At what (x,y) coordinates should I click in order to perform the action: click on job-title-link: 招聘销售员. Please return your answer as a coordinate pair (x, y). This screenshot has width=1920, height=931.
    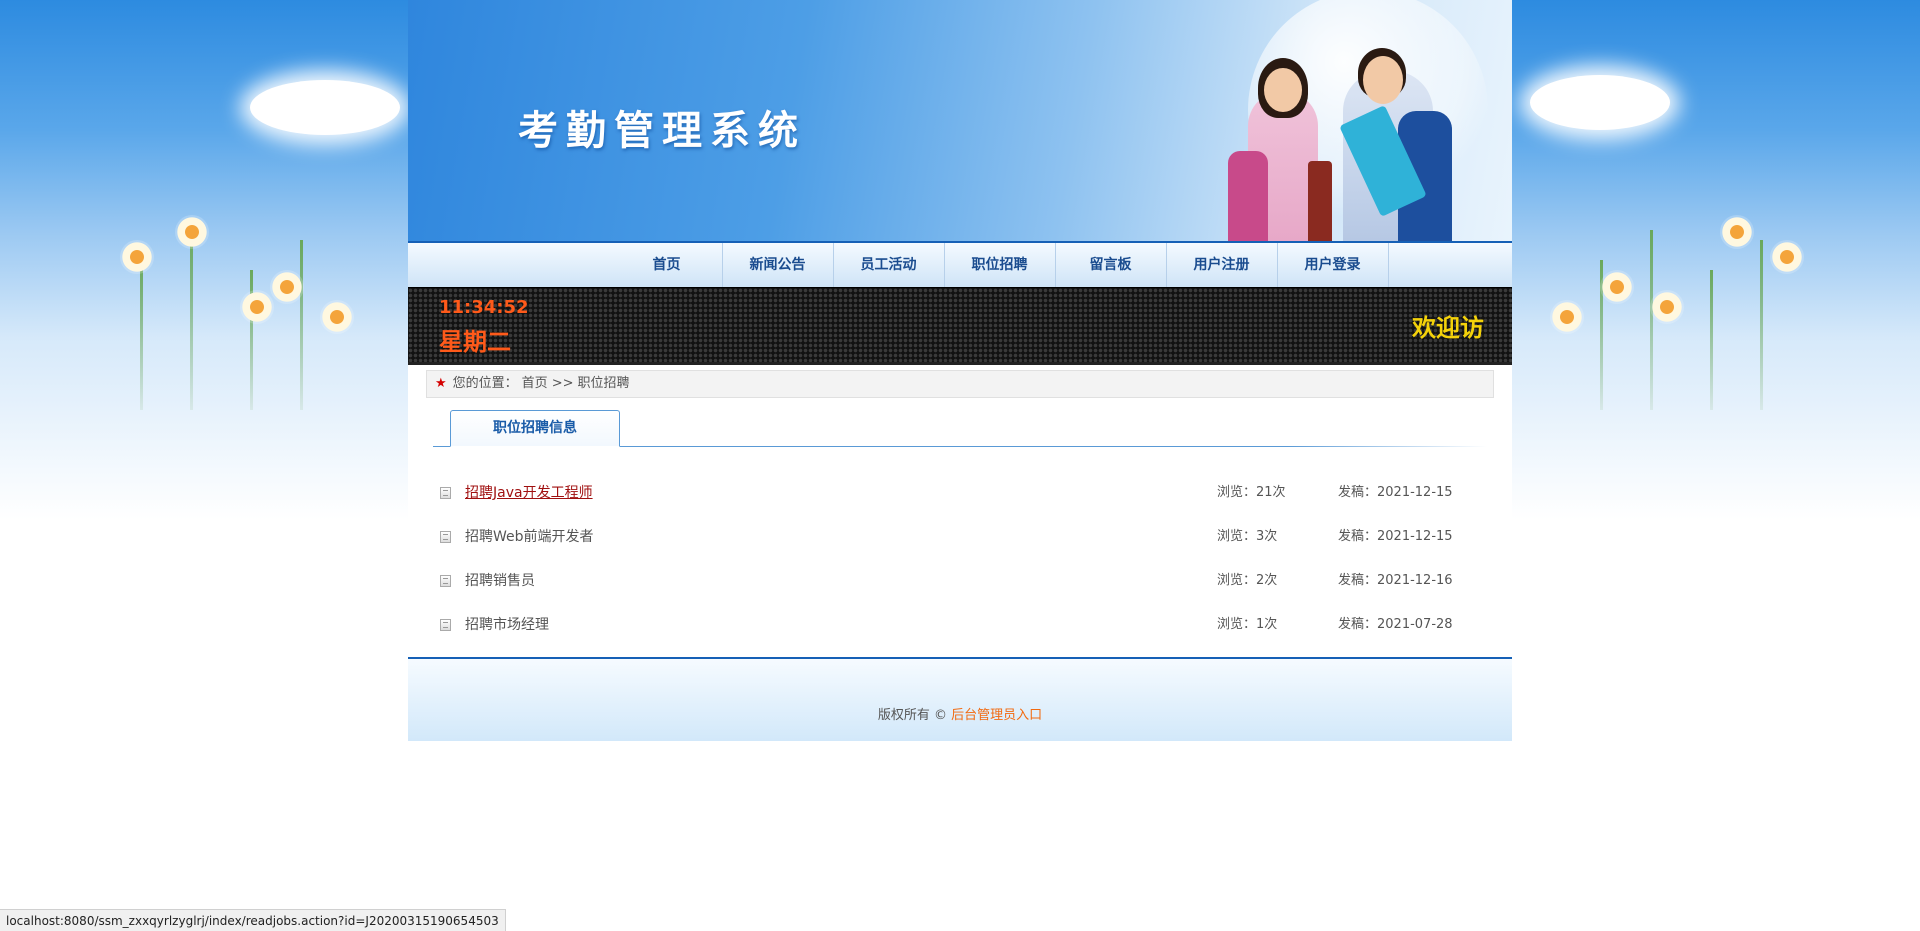
    Looking at the image, I should click on (500, 581).